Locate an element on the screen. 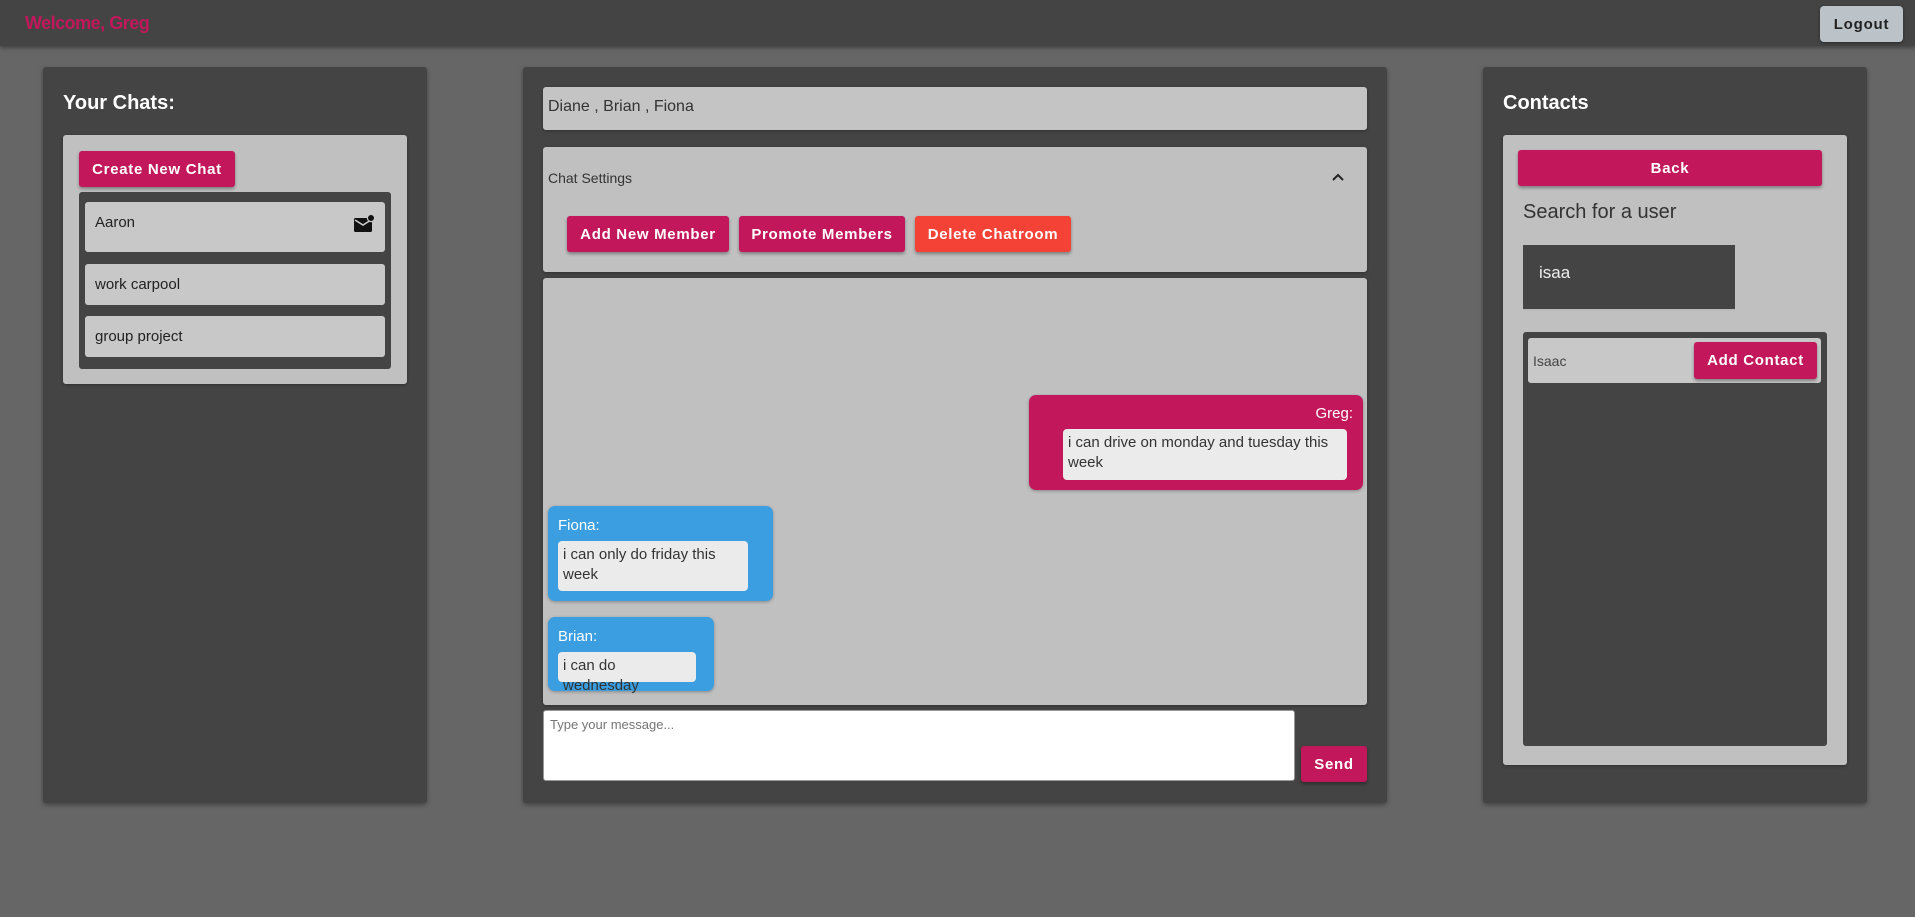 The width and height of the screenshot is (1915, 917). chat-item-label: work carpool is located at coordinates (138, 284).